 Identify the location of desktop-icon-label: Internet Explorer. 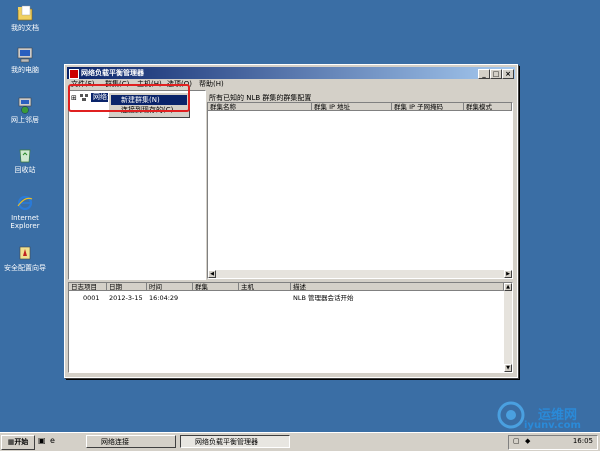
(25, 222).